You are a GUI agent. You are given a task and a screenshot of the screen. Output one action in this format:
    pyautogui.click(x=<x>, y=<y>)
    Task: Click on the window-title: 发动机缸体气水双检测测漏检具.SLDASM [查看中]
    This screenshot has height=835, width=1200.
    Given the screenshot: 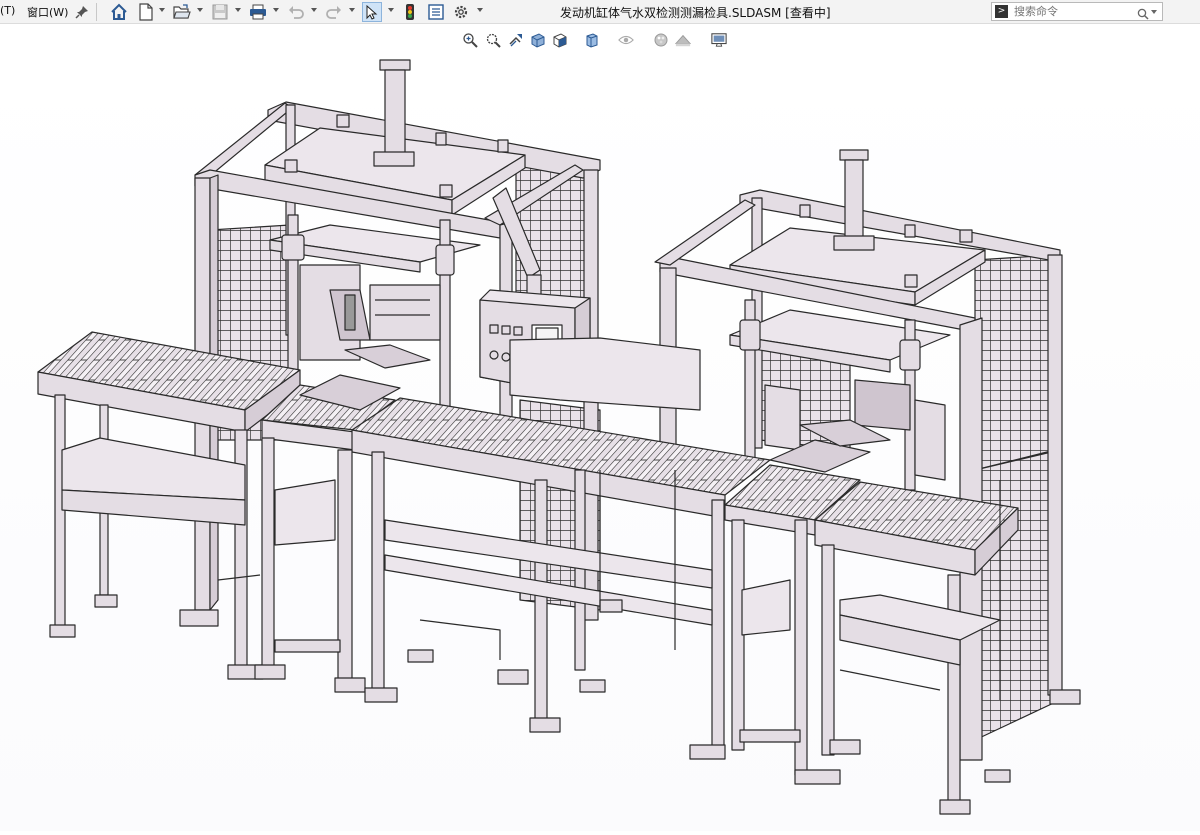 What is the action you would take?
    pyautogui.click(x=695, y=13)
    